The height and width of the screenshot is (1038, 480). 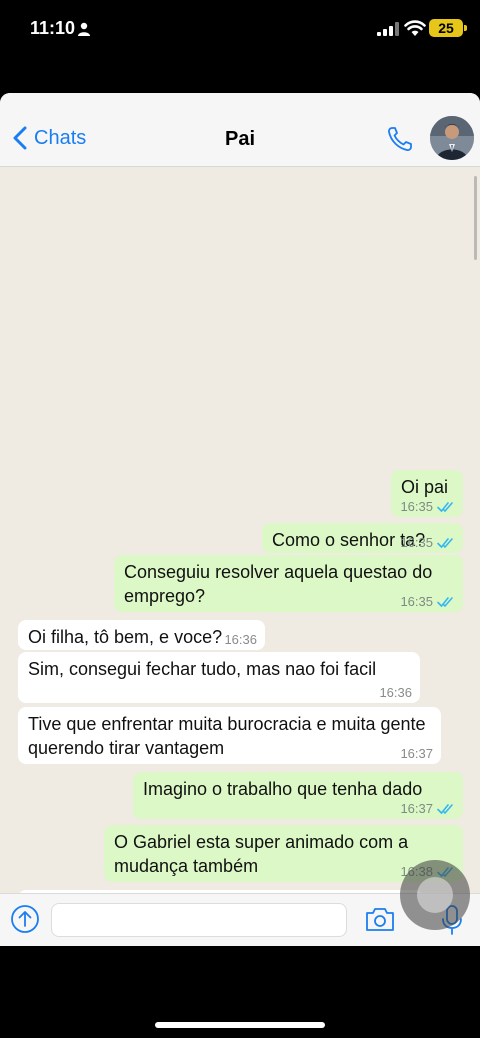 I want to click on chat-header: Chats Pai, so click(x=240, y=130).